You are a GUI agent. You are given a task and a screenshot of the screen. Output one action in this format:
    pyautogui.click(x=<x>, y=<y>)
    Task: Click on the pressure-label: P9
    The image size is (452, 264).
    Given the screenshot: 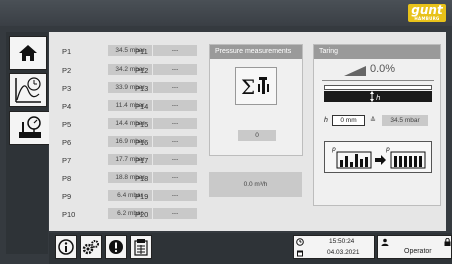 What is the action you would take?
    pyautogui.click(x=67, y=196)
    